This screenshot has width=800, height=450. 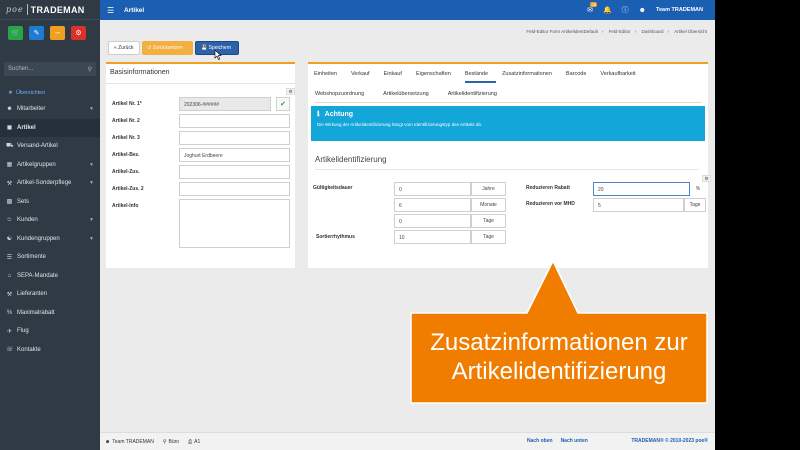 I want to click on artikel-zus-2-field, so click(x=234, y=189).